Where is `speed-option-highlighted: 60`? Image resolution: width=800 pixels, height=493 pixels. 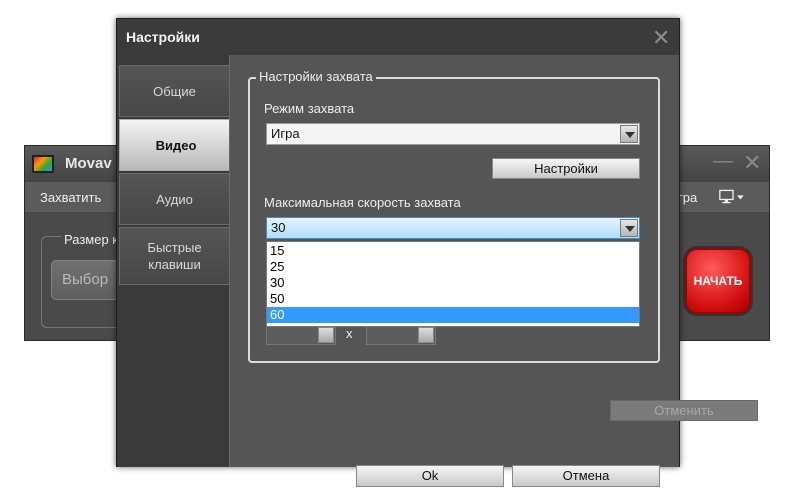
speed-option-highlighted: 60 is located at coordinates (453, 315).